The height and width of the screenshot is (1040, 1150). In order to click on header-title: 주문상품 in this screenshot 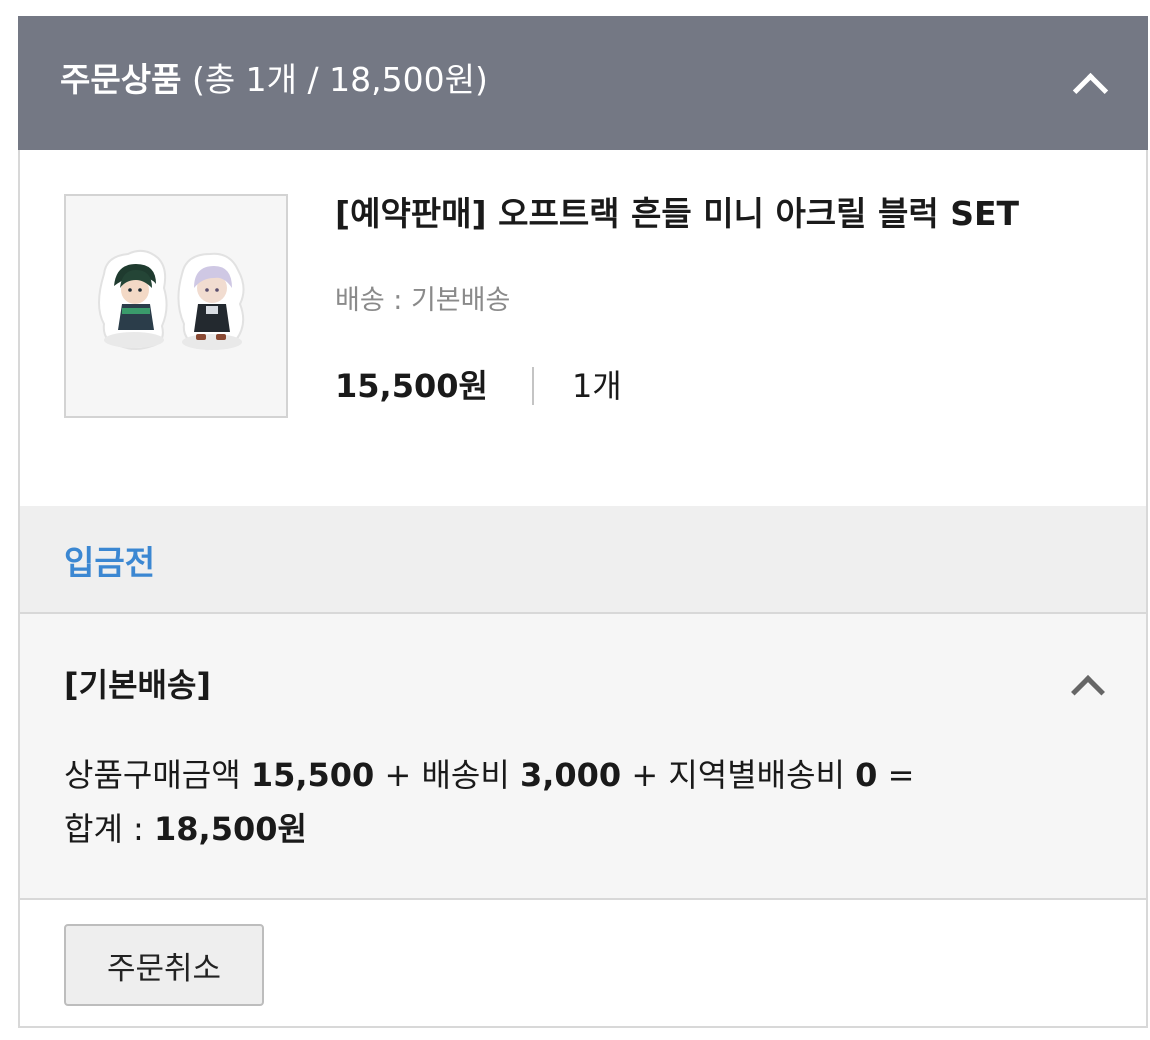, I will do `click(121, 79)`.